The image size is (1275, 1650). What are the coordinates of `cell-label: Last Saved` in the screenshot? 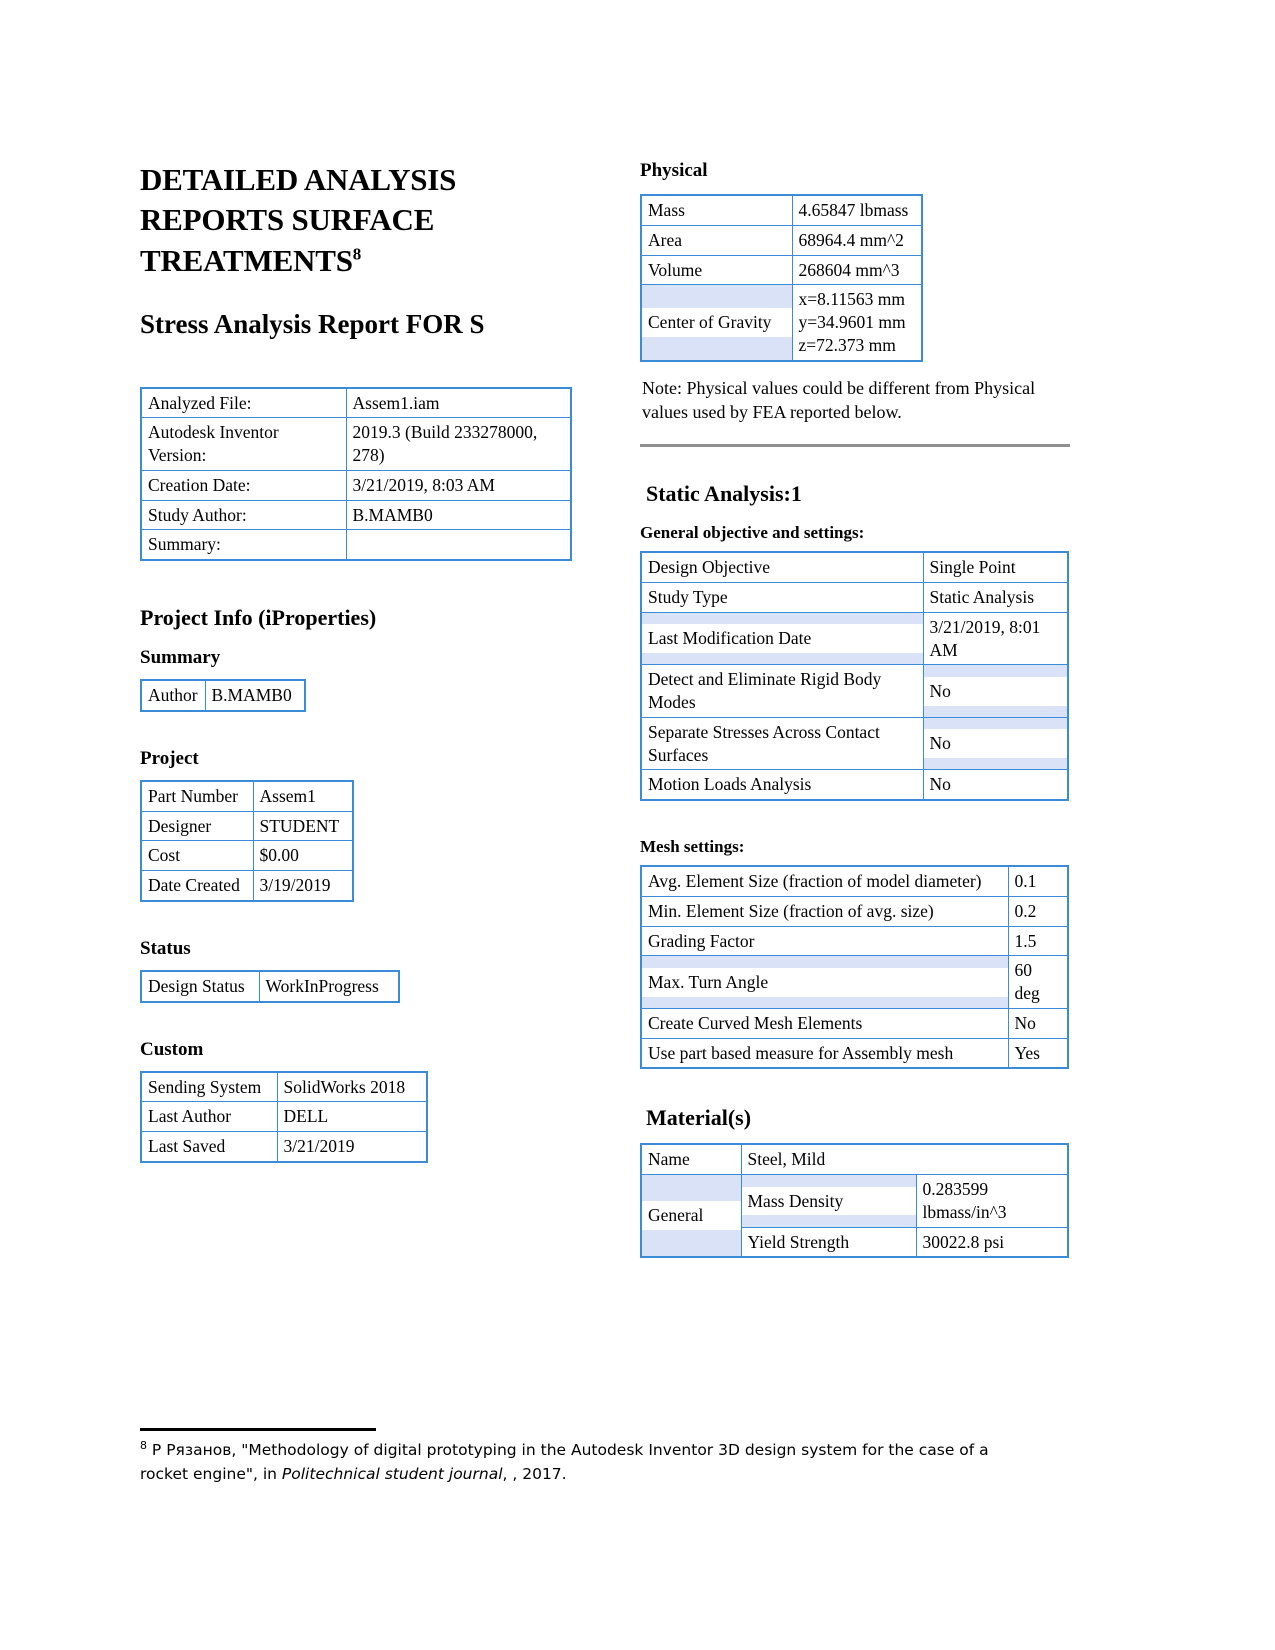 It's located at (209, 1147).